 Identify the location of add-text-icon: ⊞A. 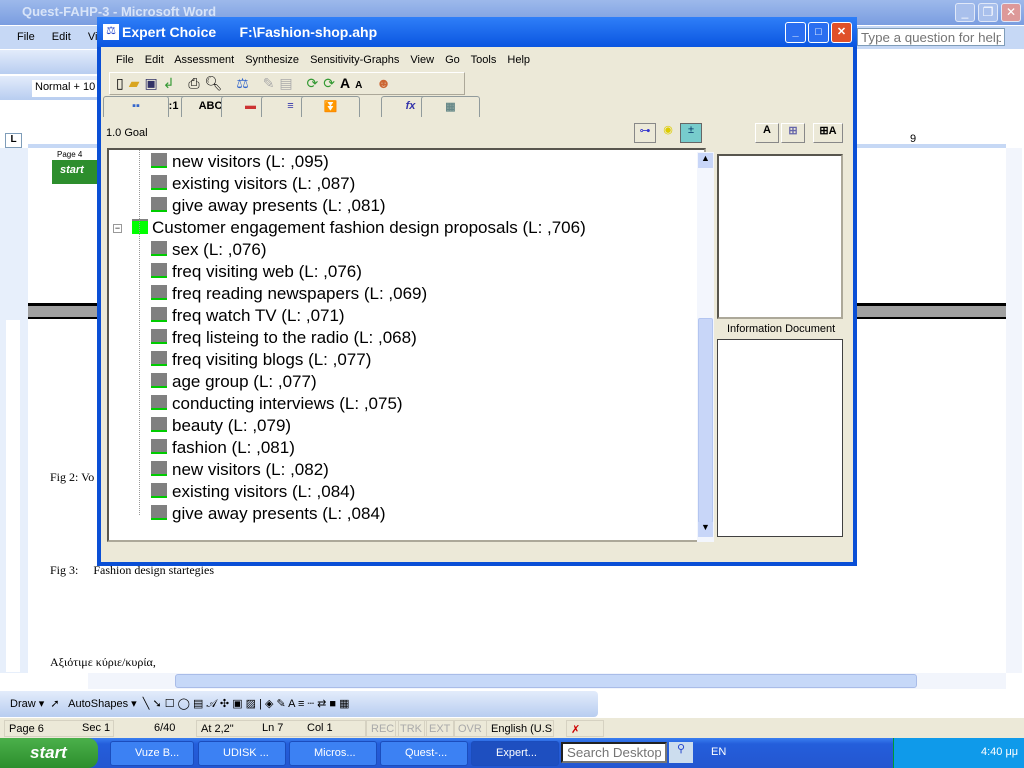
(828, 133).